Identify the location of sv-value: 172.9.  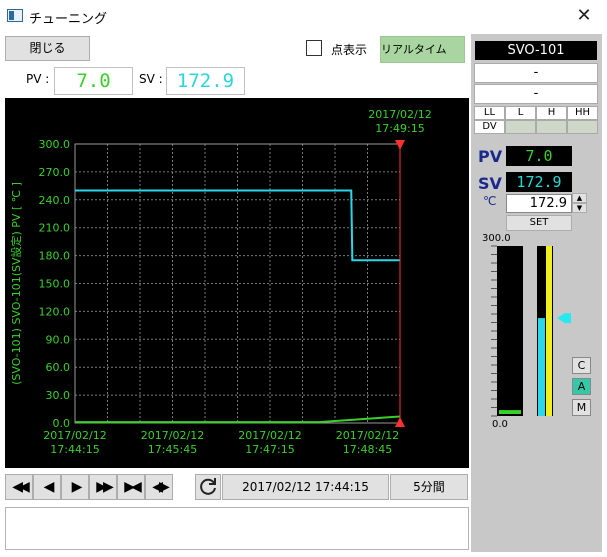
(205, 81).